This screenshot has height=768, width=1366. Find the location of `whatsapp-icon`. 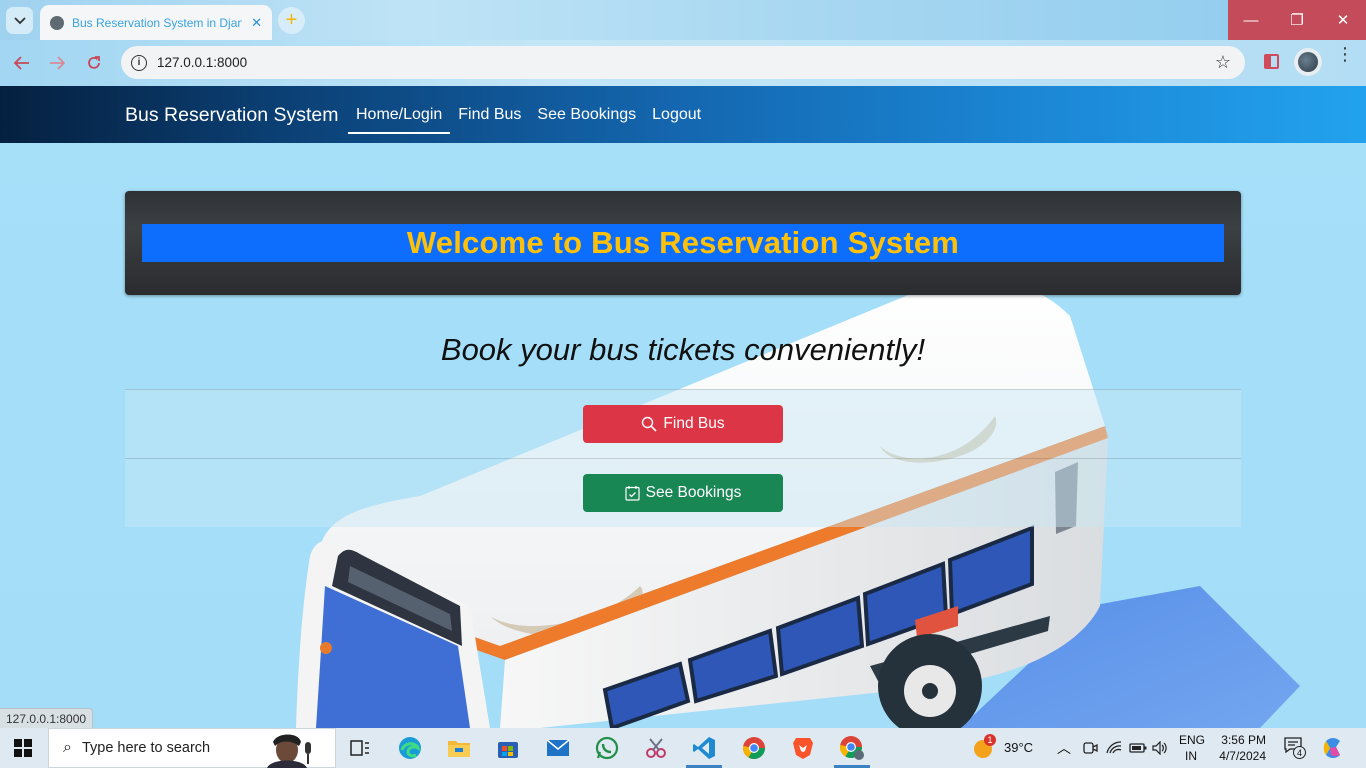

whatsapp-icon is located at coordinates (607, 748).